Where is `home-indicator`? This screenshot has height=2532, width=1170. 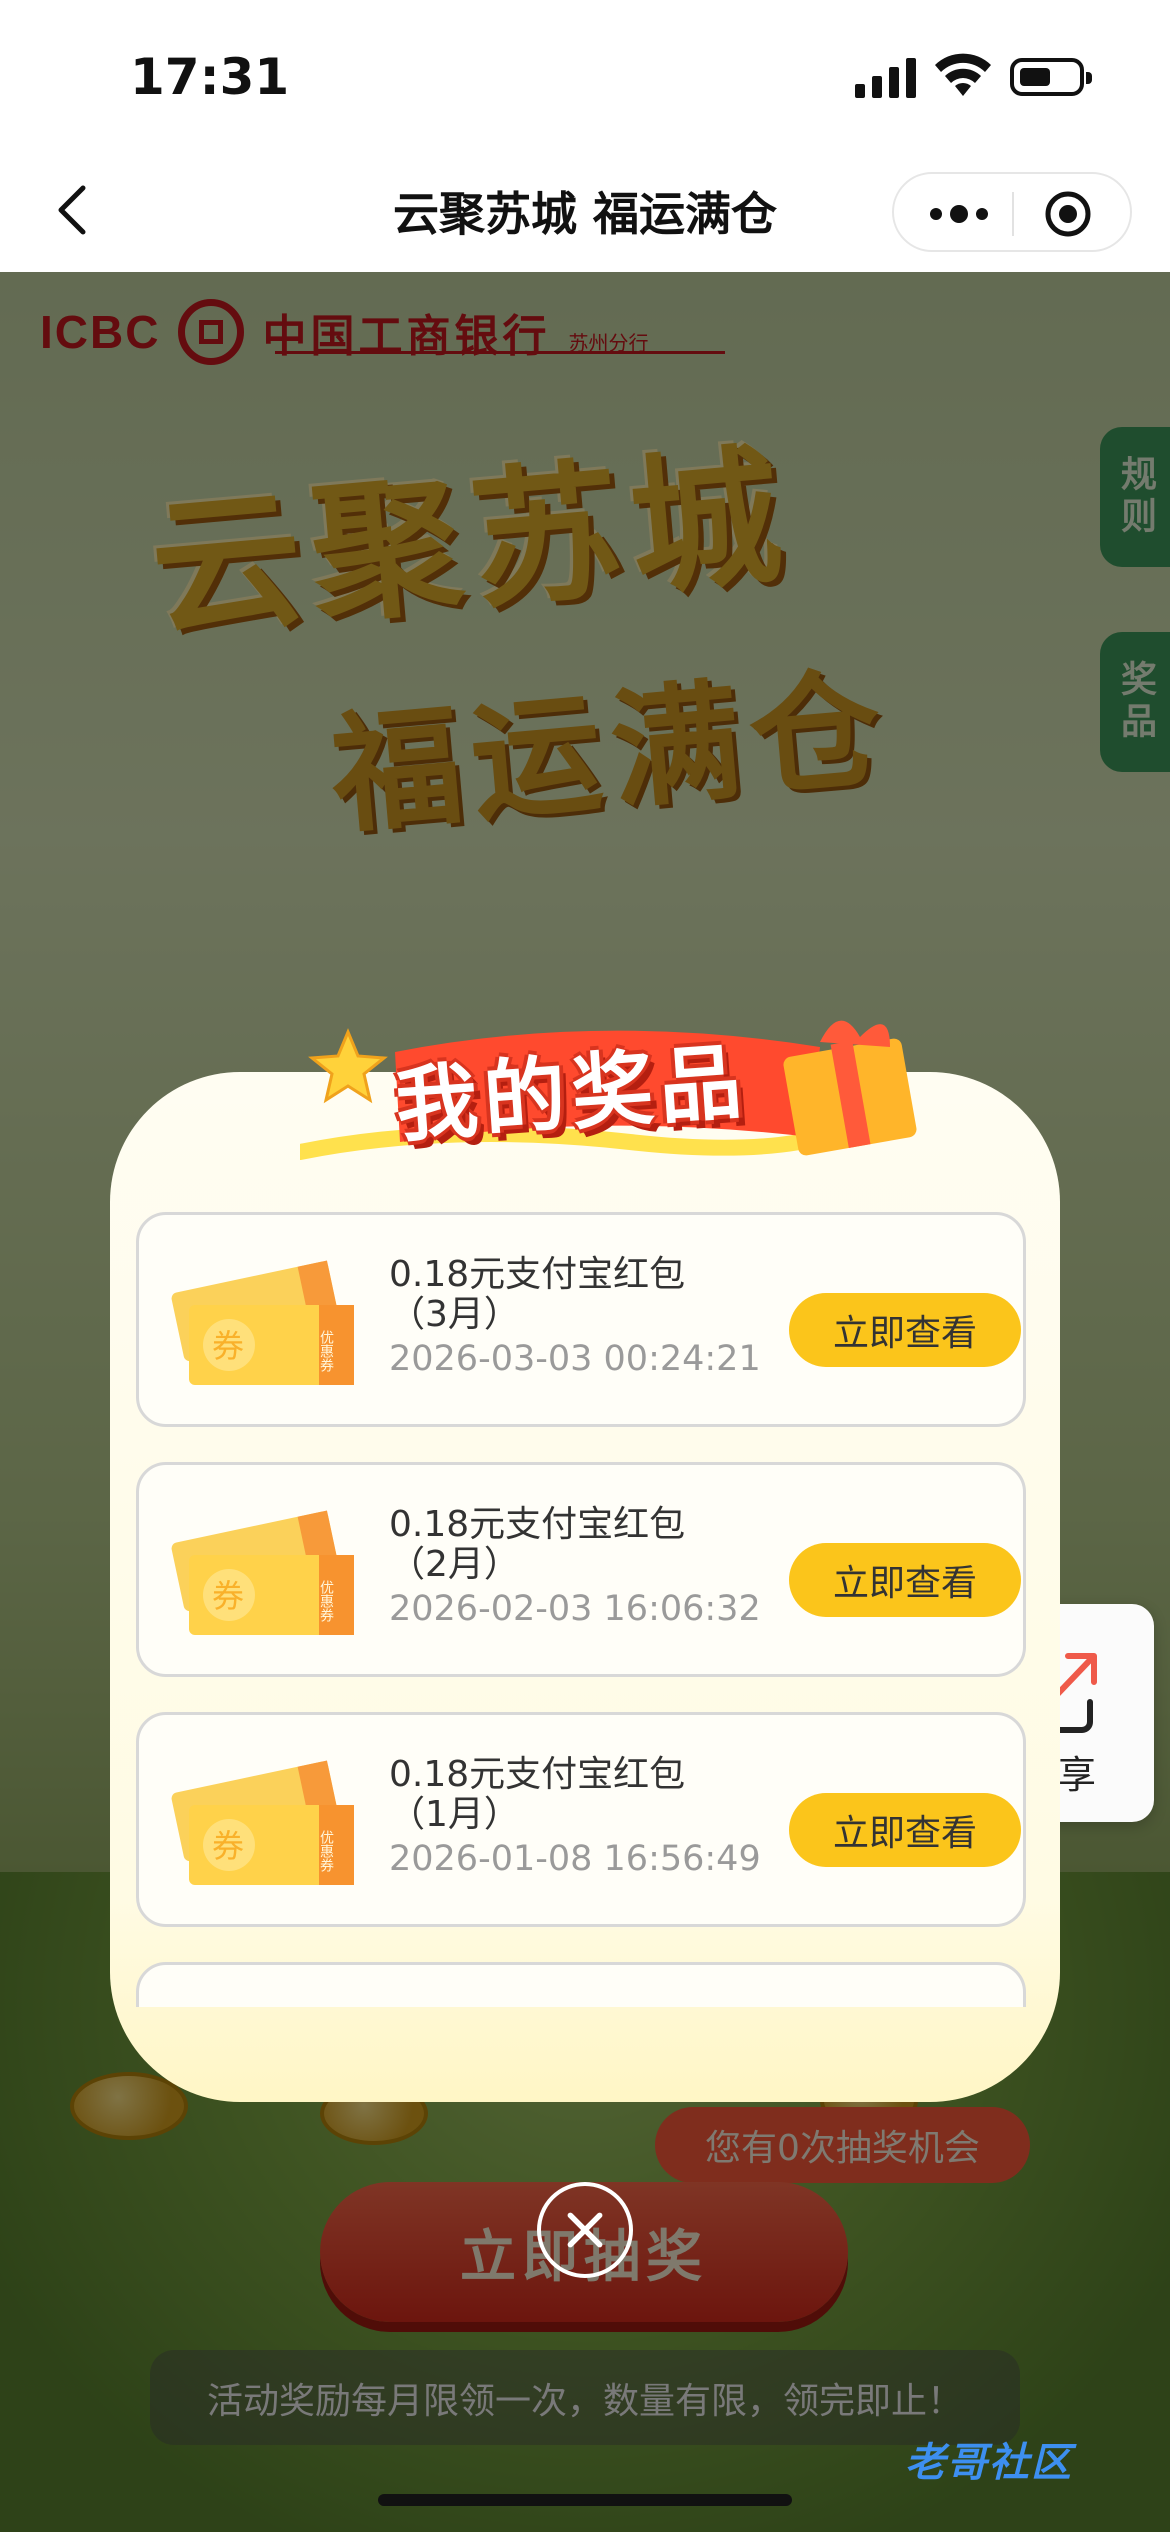
home-indicator is located at coordinates (585, 2500).